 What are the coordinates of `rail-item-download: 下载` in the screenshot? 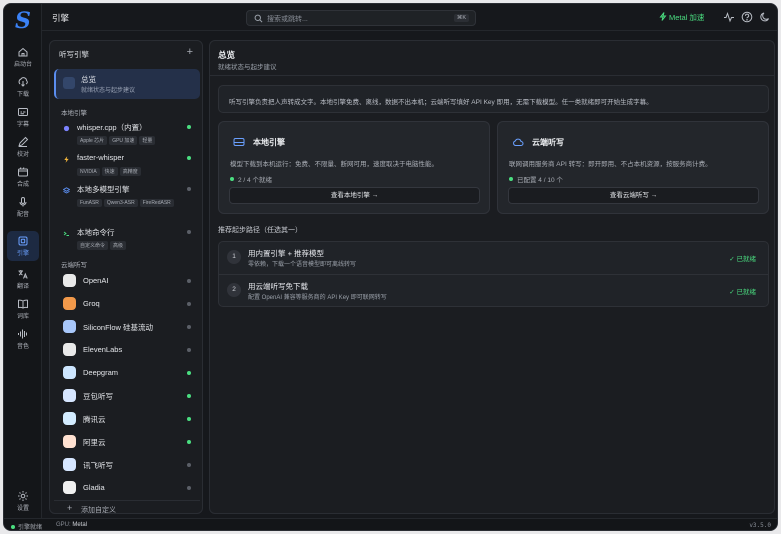 It's located at (23, 87).